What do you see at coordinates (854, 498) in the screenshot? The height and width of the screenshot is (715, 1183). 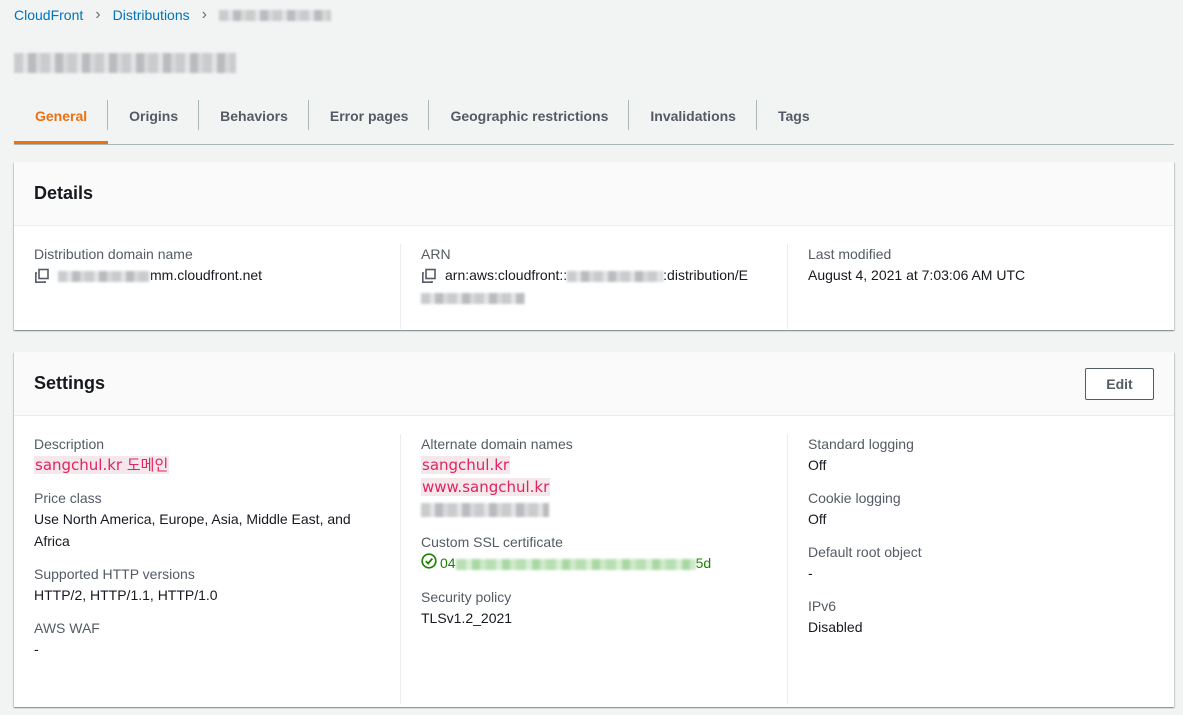 I see `cookie-logging-label: Cookie logging` at bounding box center [854, 498].